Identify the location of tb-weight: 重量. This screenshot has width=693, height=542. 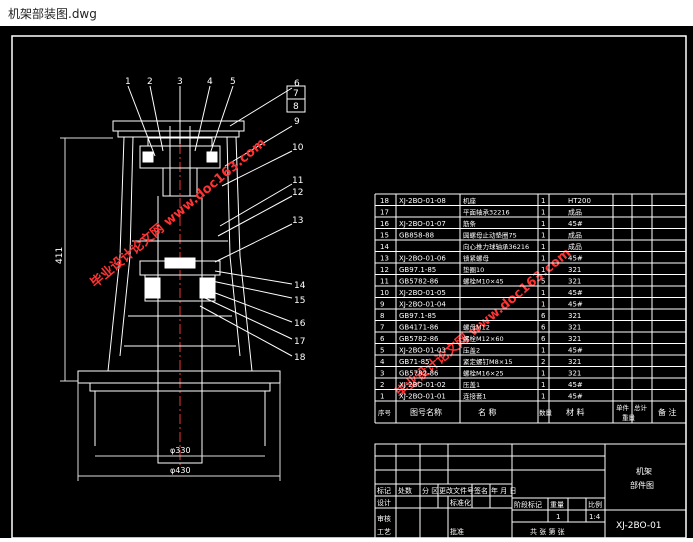
(557, 505).